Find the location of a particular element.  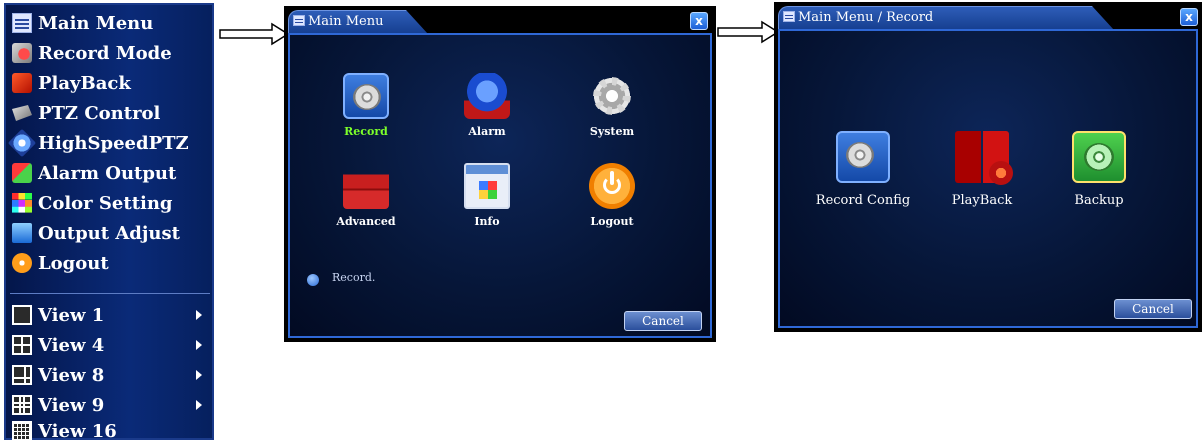

menu-item-logout: Logout is located at coordinates (60, 263).